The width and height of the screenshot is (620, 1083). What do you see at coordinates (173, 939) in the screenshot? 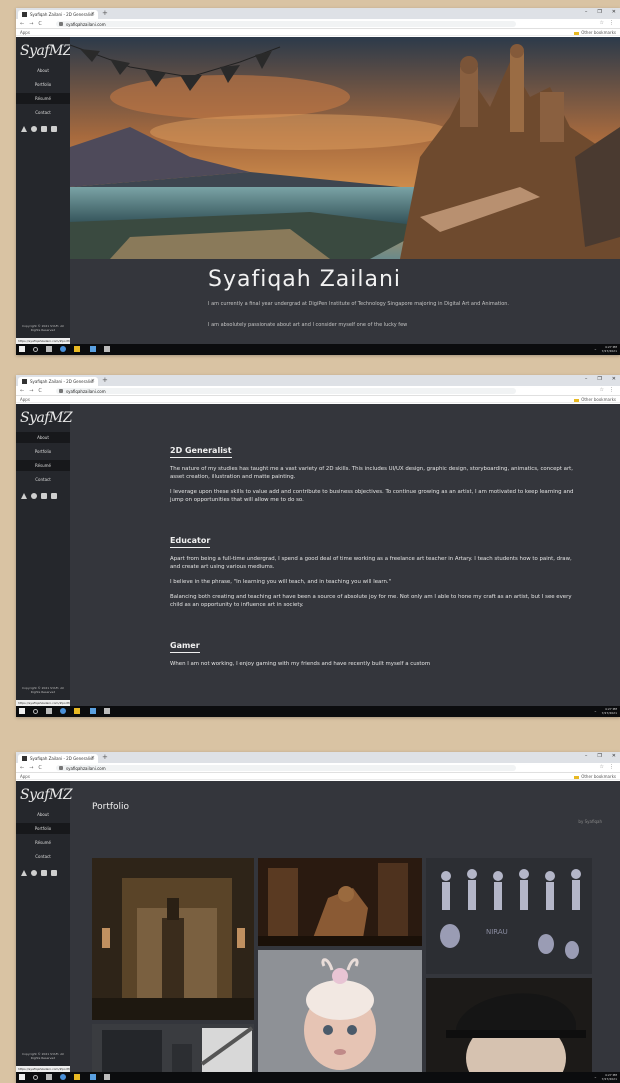
I see `gallery-item-dark-hall` at bounding box center [173, 939].